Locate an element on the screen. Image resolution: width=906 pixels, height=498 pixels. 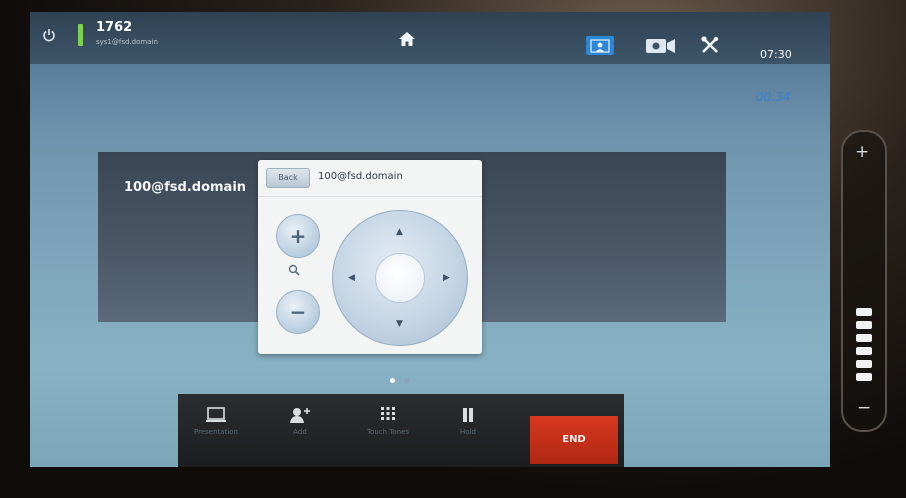
presentation-button: Presentation is located at coordinates (216, 430).